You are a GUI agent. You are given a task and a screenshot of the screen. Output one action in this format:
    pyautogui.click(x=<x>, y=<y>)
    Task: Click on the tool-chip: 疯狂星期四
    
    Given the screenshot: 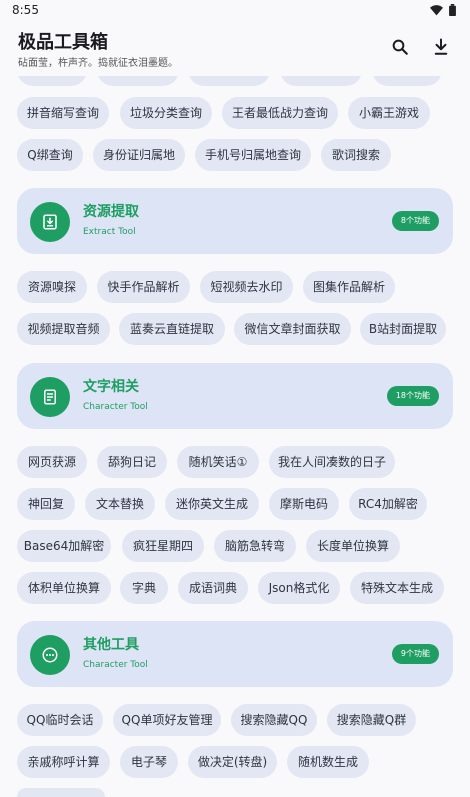 What is the action you would take?
    pyautogui.click(x=163, y=546)
    